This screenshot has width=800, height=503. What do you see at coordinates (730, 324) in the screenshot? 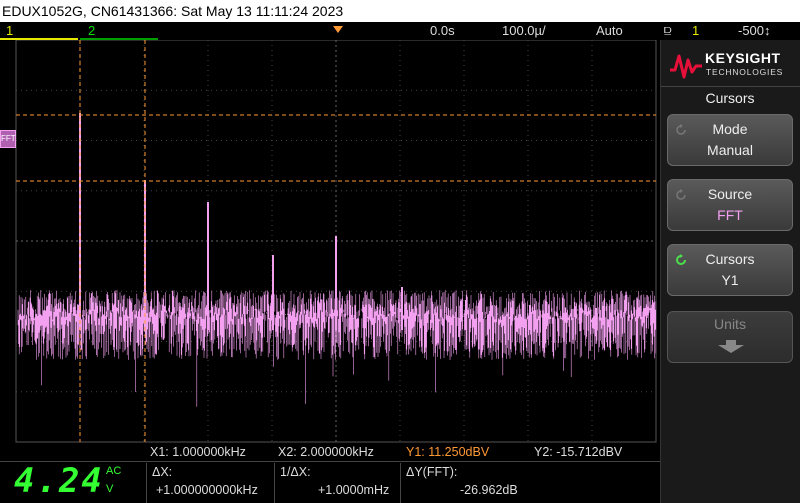
I see `units-label: Units` at bounding box center [730, 324].